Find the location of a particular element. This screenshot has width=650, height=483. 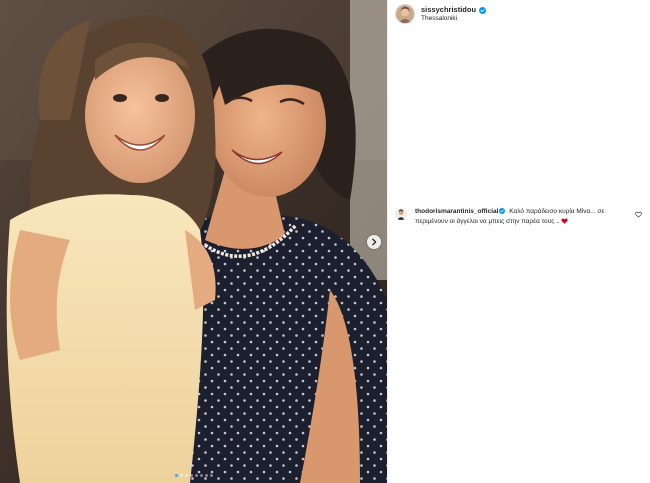

post-header: sissychristidou Thessaloniki is located at coordinates (441, 14).